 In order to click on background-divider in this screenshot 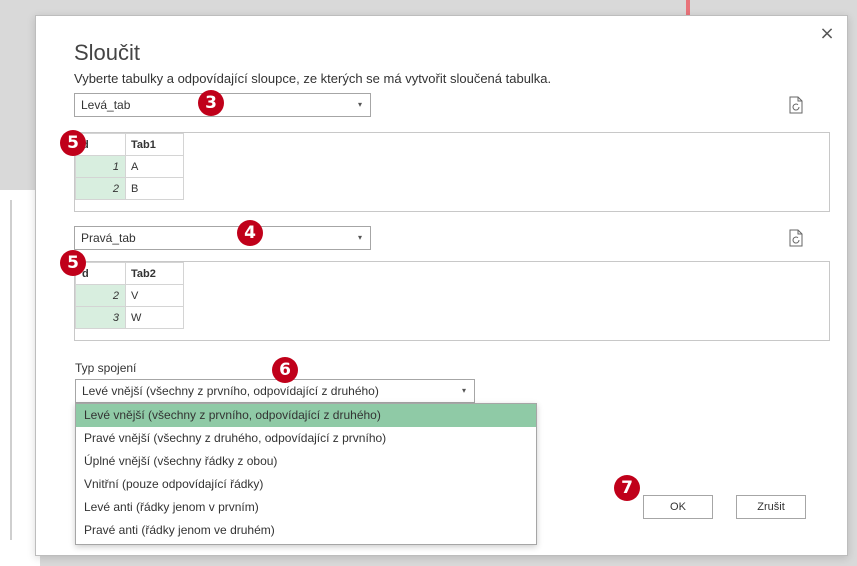, I will do `click(11, 370)`.